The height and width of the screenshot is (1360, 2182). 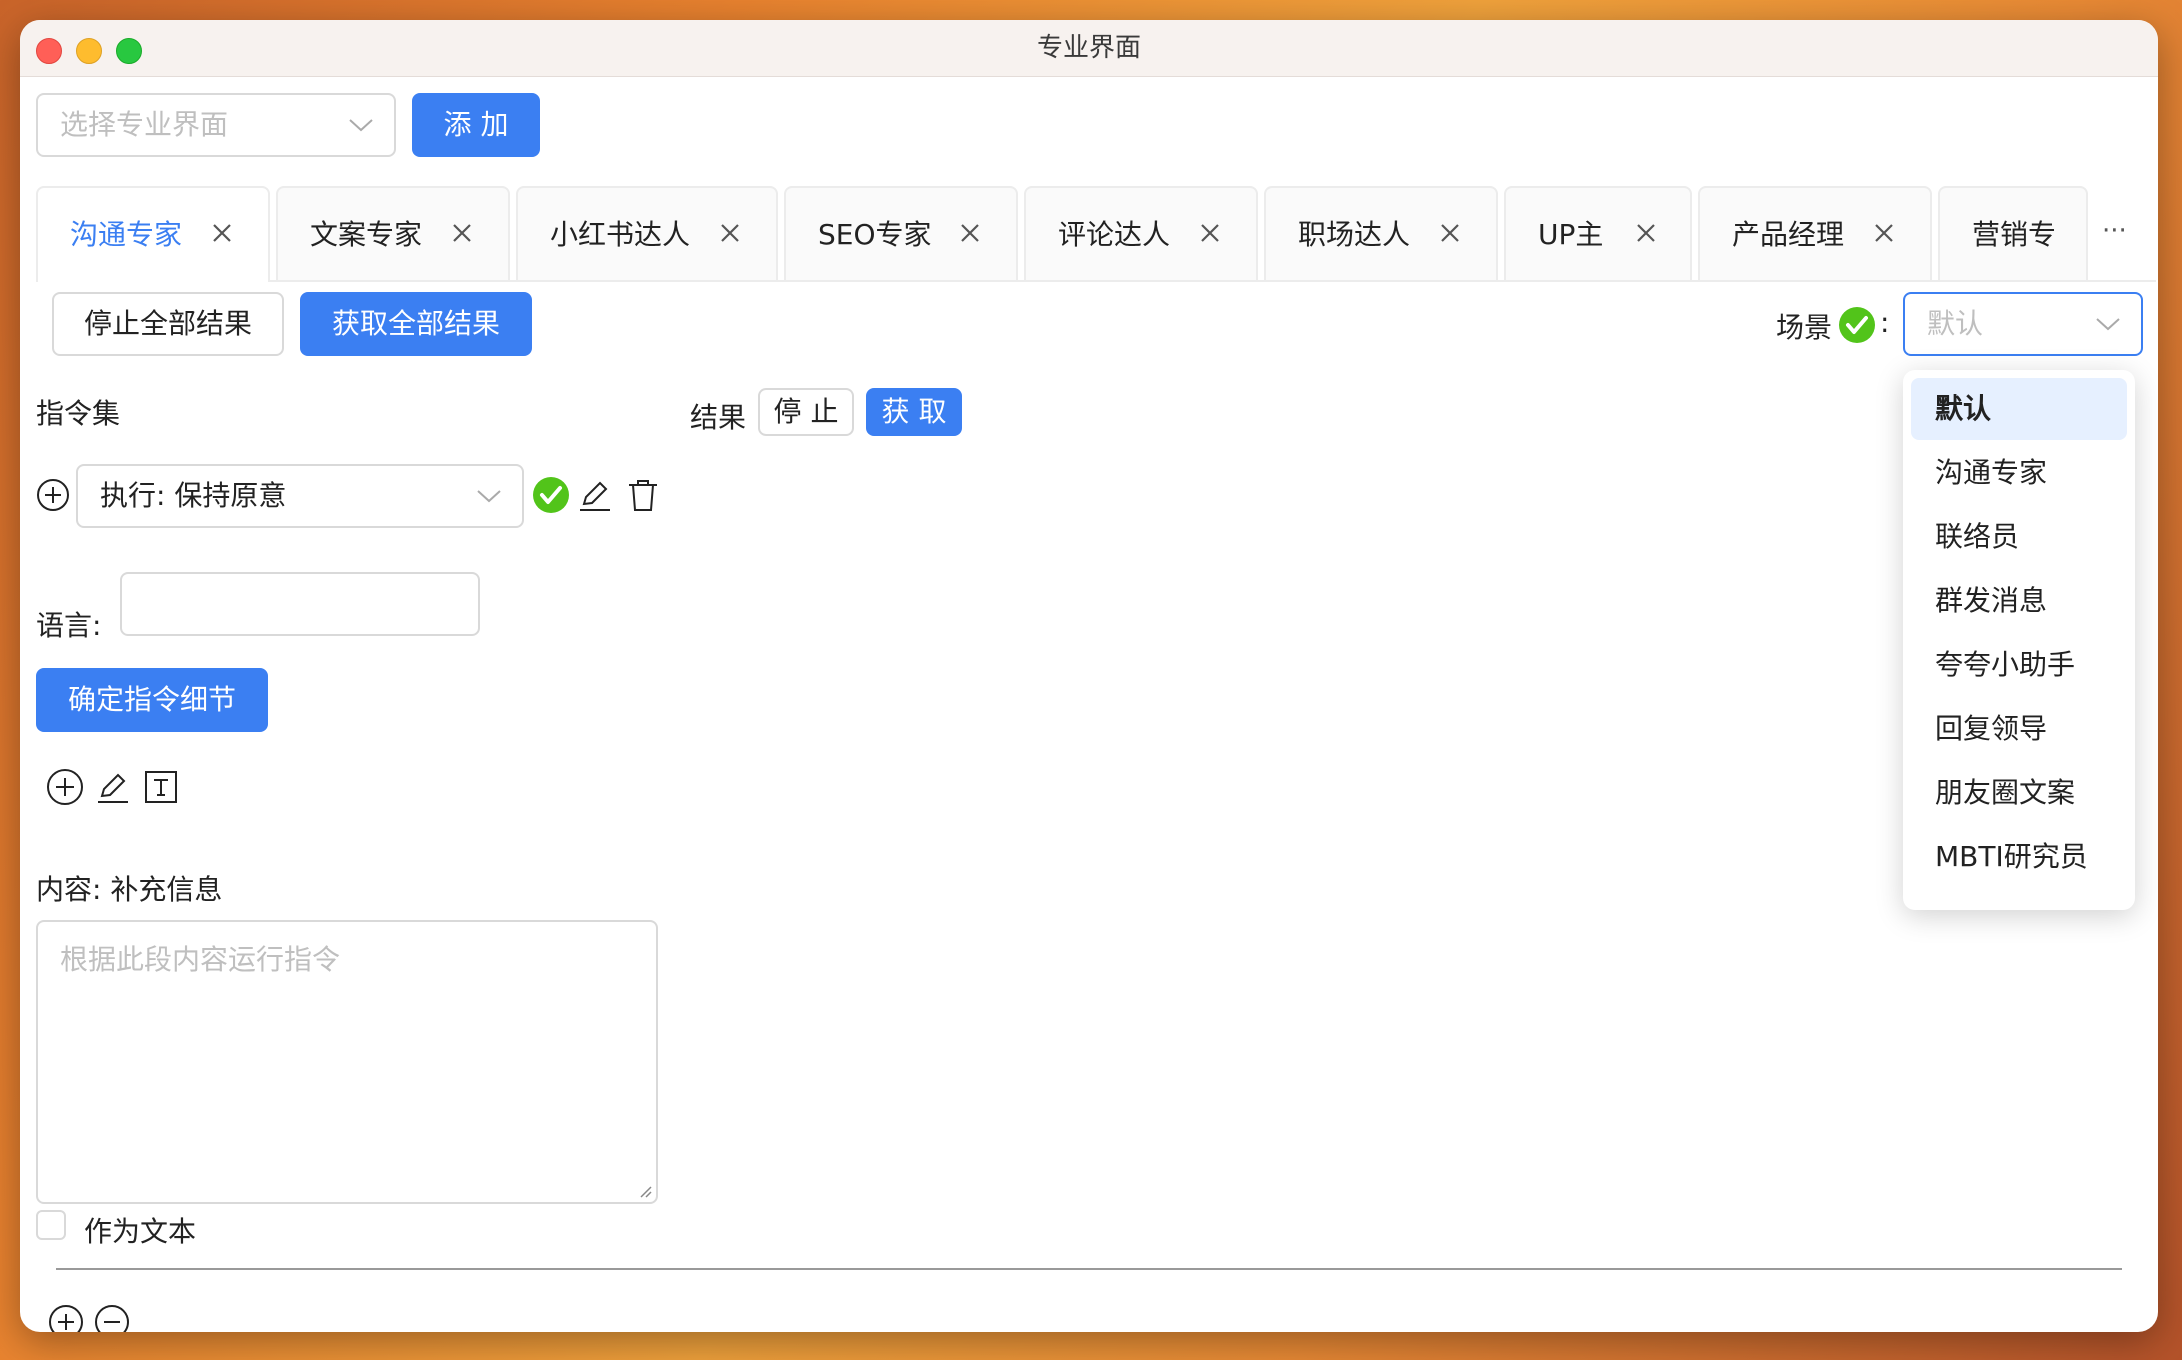 I want to click on scene-colon: :, so click(x=1885, y=322).